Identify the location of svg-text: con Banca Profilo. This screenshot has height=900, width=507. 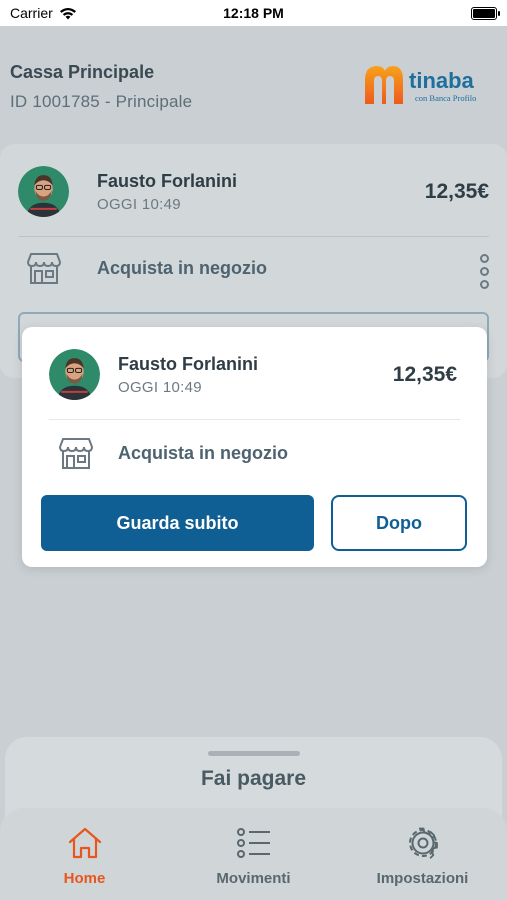
(445, 98).